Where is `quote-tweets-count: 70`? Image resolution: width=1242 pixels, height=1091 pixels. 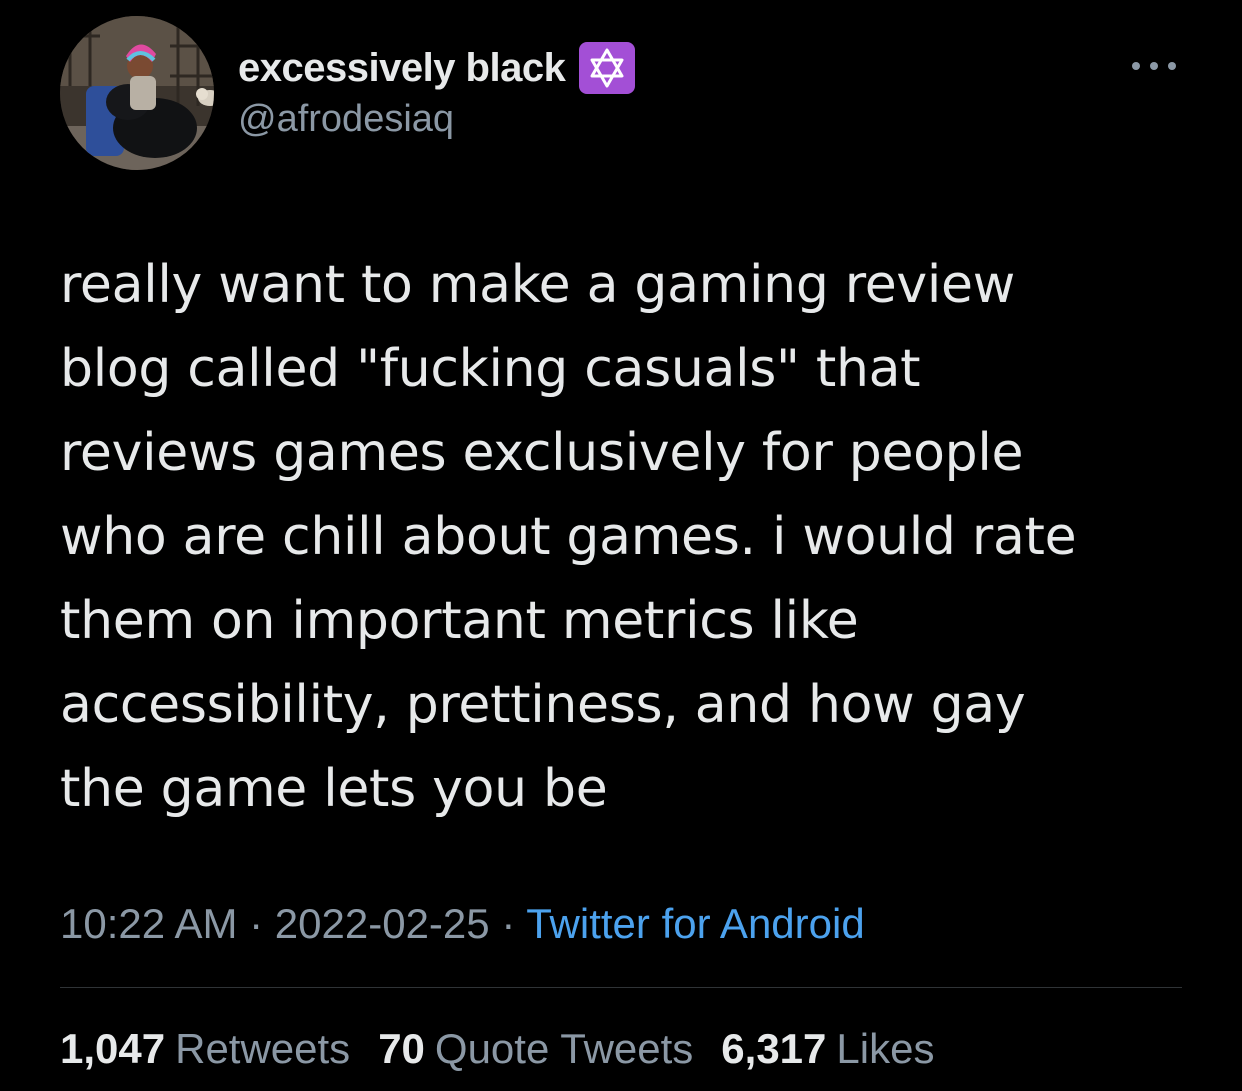 quote-tweets-count: 70 is located at coordinates (401, 1048).